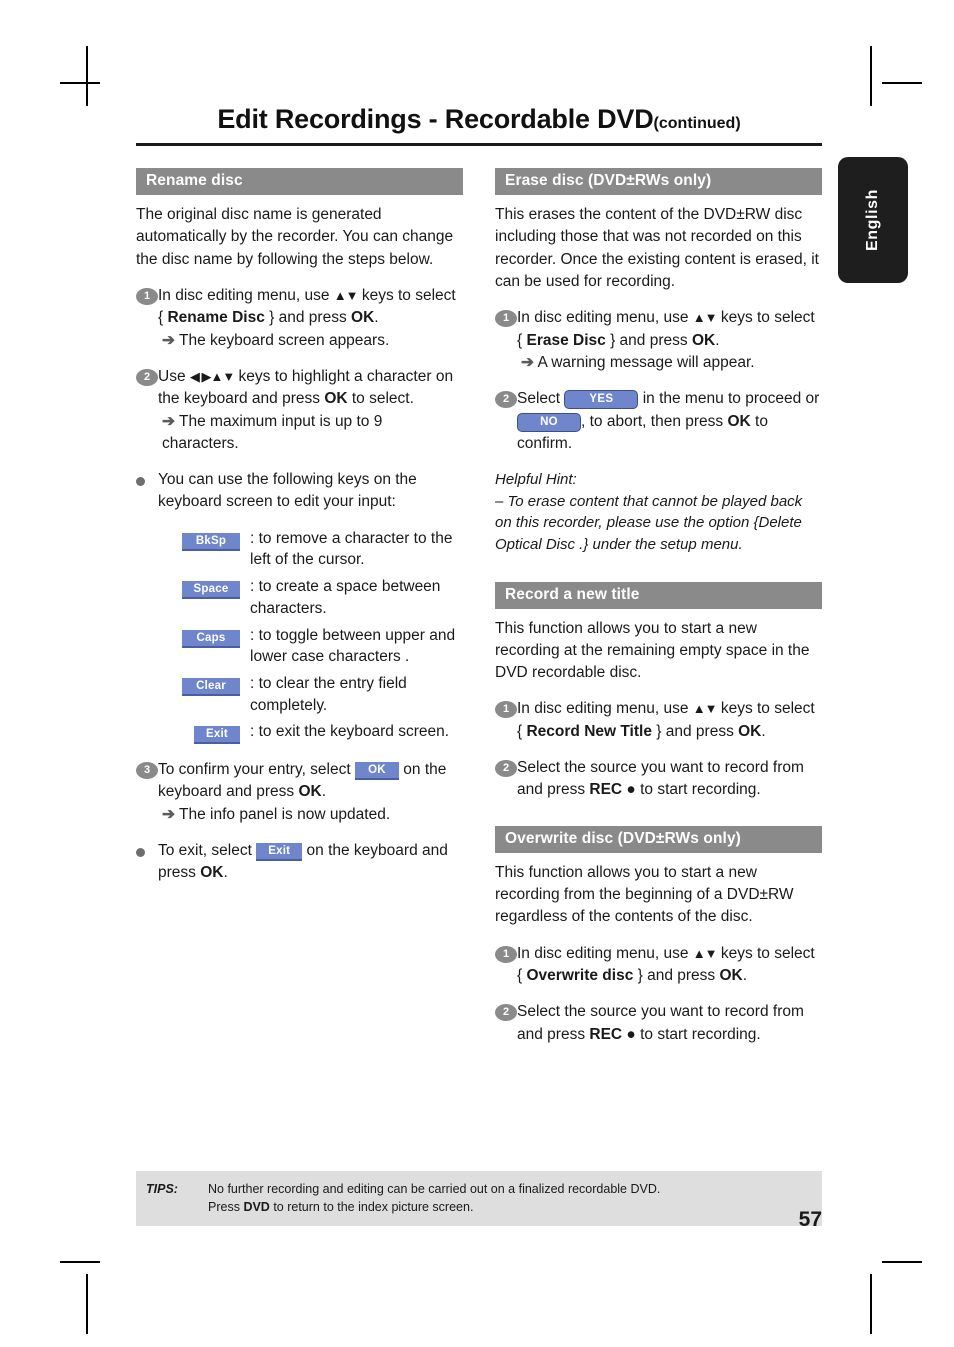 This screenshot has height=1347, width=954. I want to click on language-tab-label: English, so click(872, 220).